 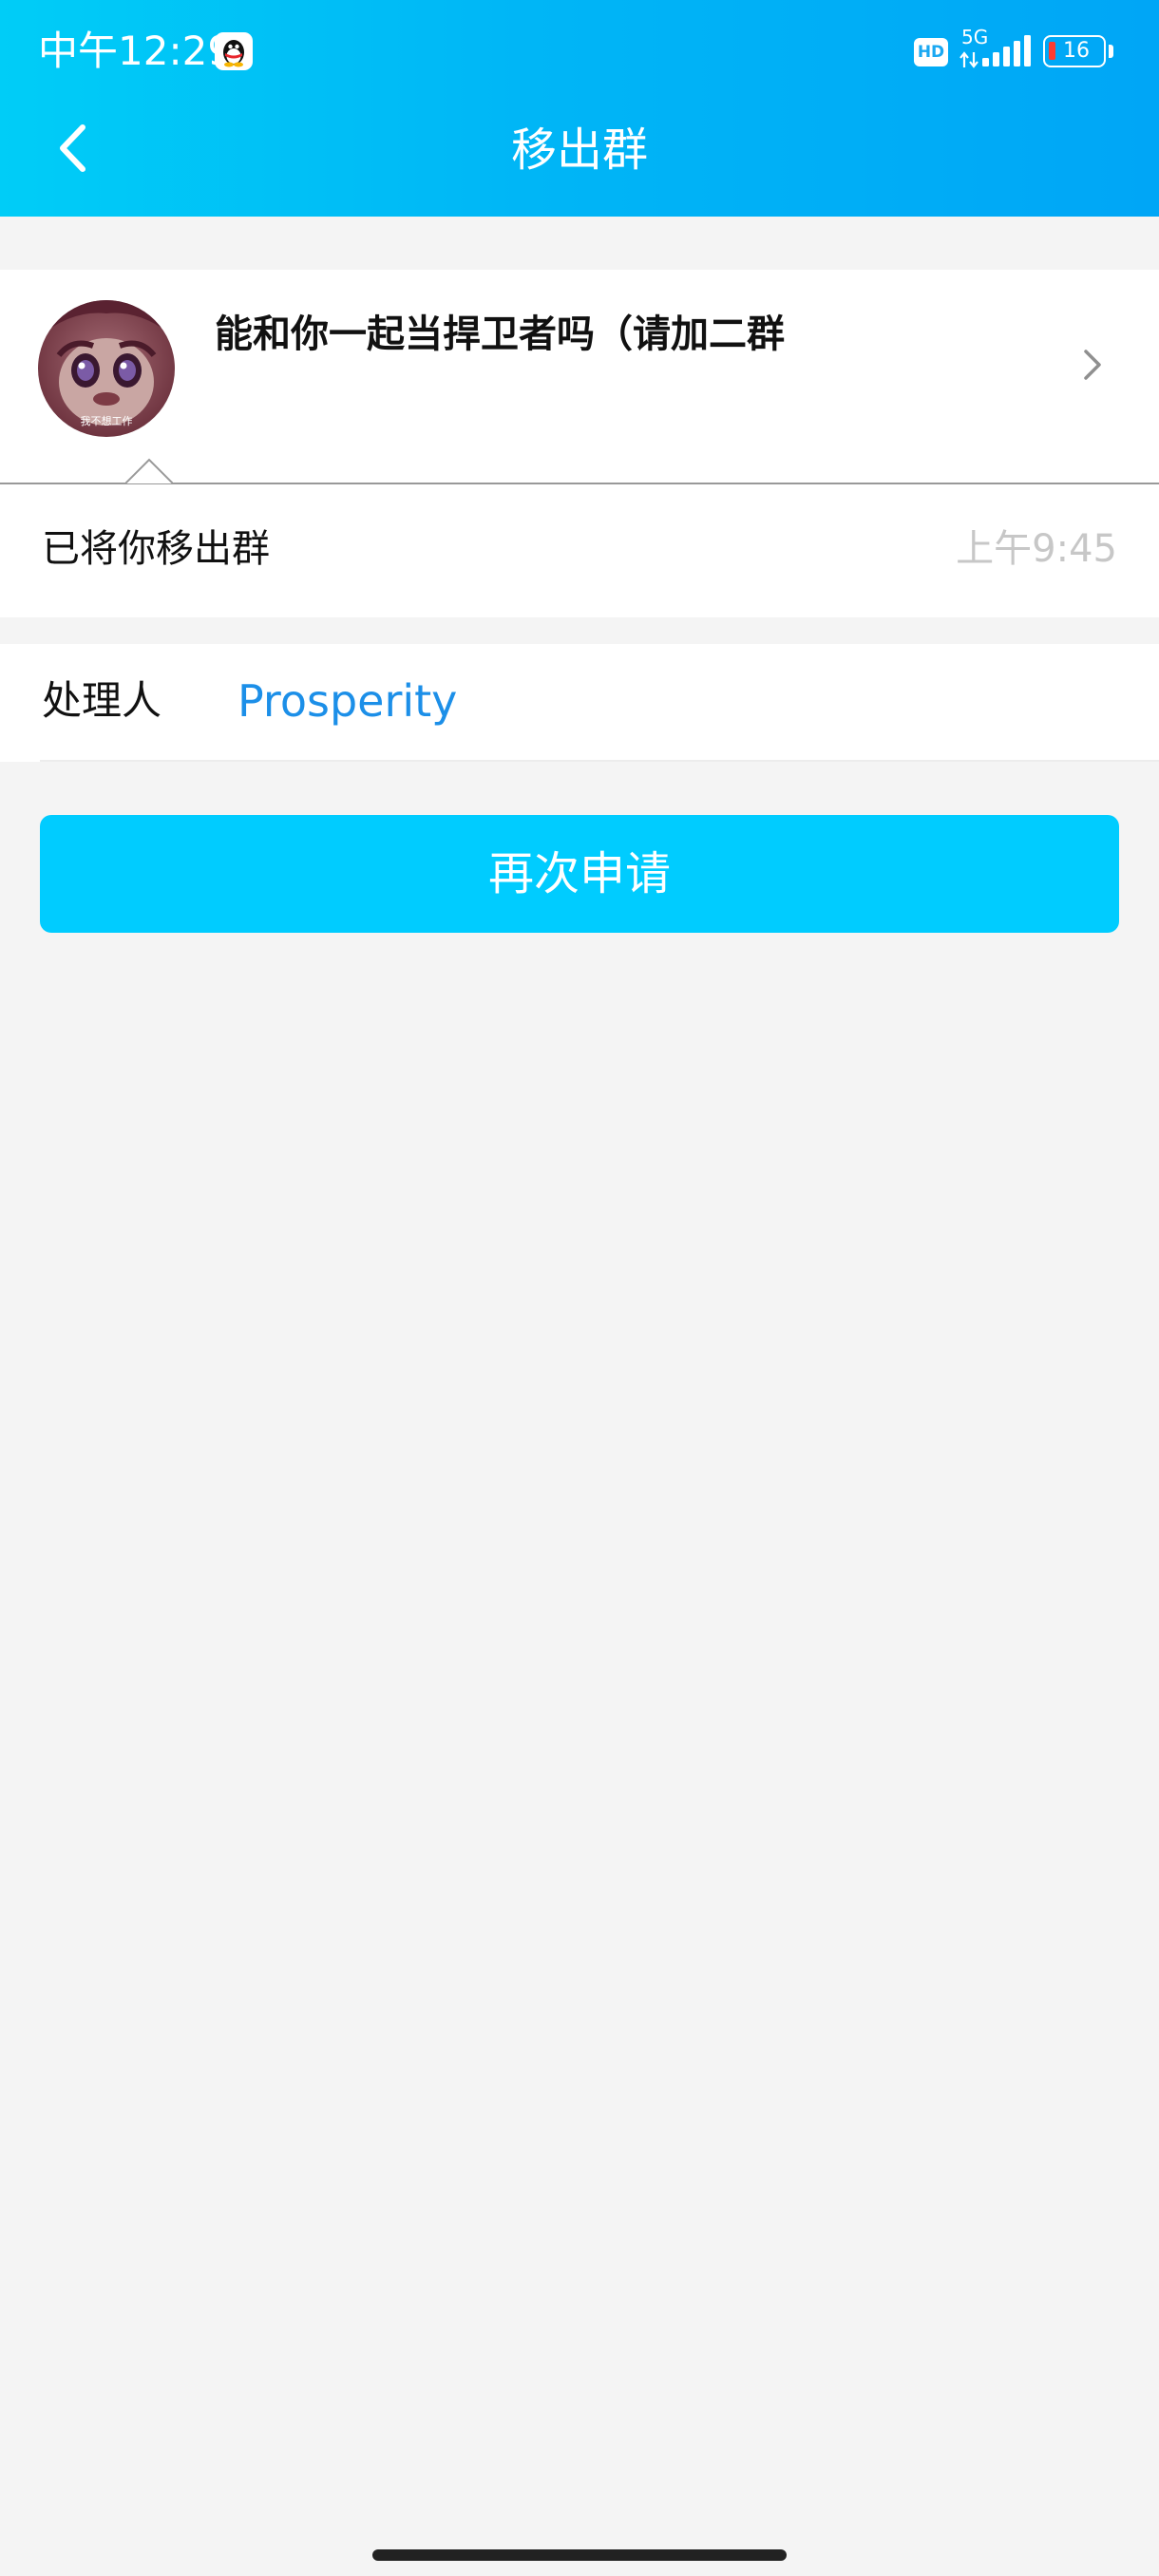 What do you see at coordinates (107, 420) in the screenshot?
I see `avatar-caption: 我不想工作` at bounding box center [107, 420].